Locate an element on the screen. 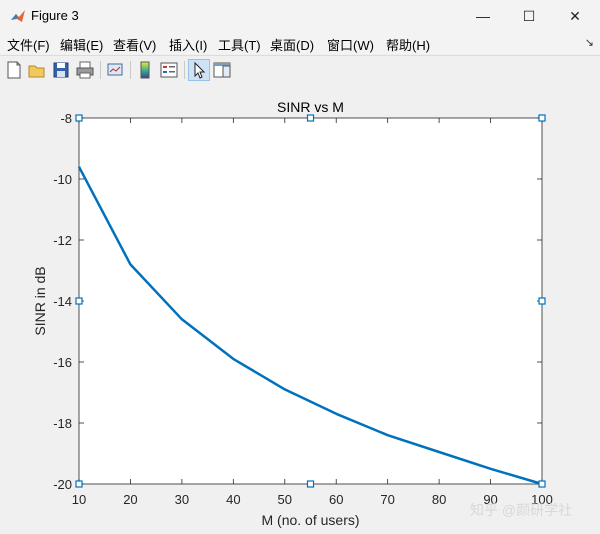 This screenshot has width=600, height=534. minimize-button: — is located at coordinates (483, 16).